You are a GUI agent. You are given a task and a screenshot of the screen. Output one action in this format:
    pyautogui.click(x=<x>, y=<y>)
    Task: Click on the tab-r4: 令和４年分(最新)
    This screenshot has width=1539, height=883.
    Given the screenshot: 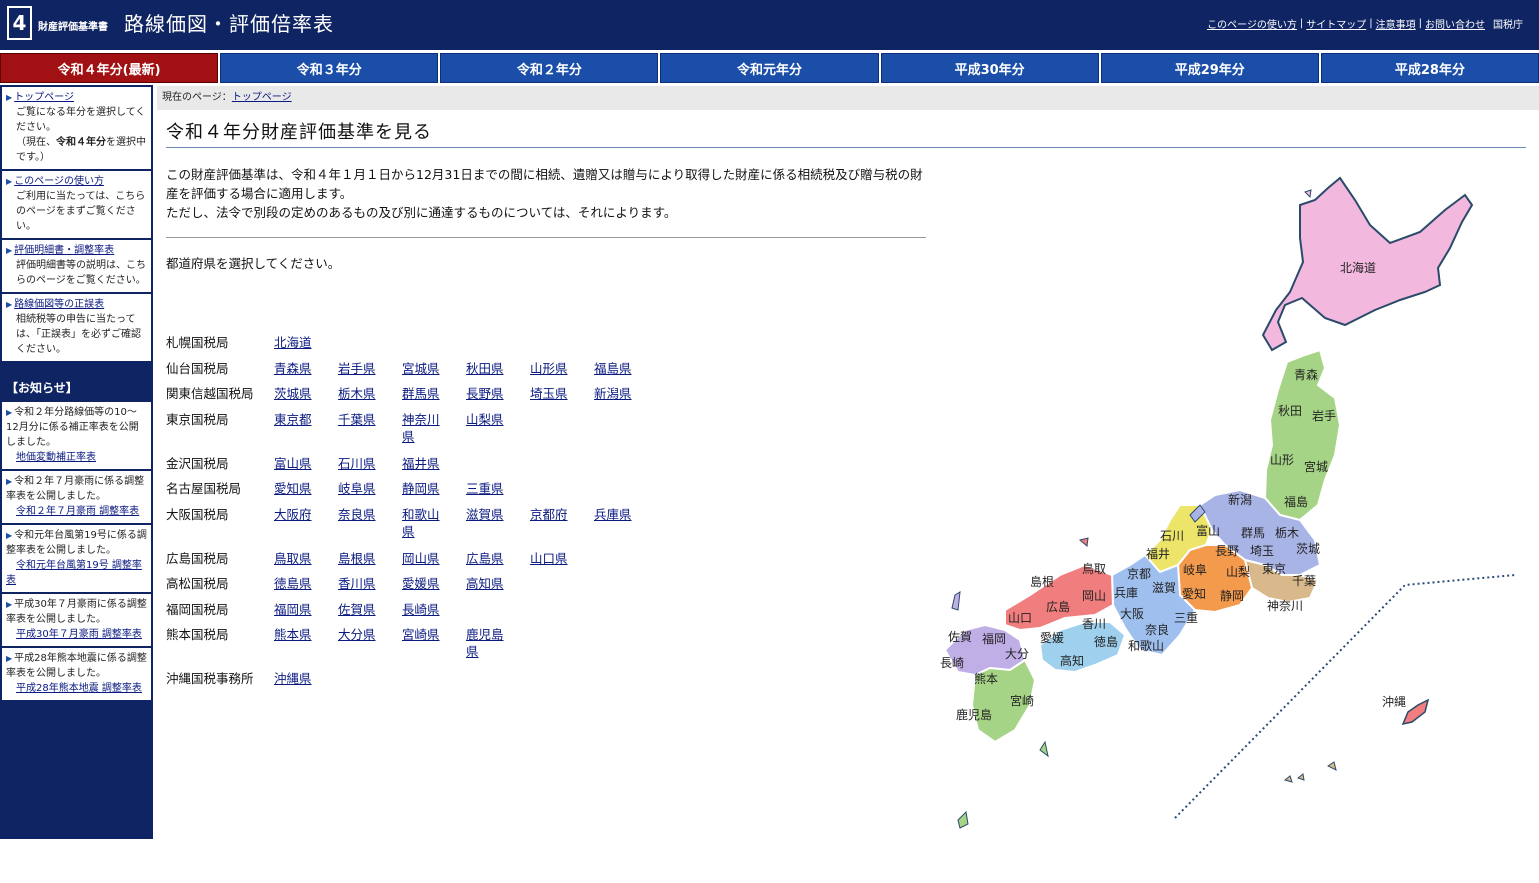 What is the action you would take?
    pyautogui.click(x=109, y=68)
    